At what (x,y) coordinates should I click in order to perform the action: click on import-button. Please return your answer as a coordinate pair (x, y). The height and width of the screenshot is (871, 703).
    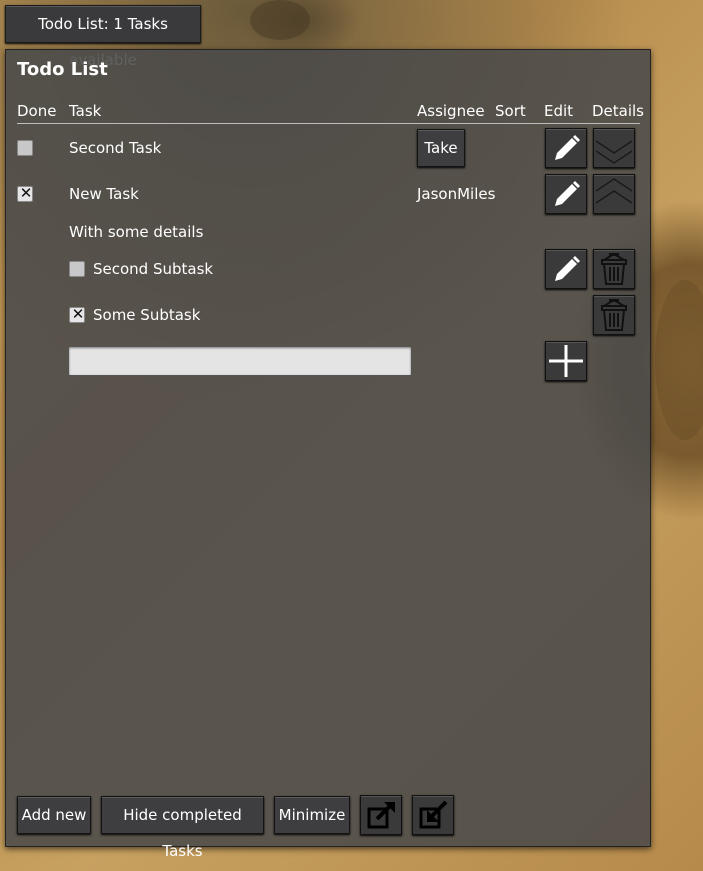
    Looking at the image, I should click on (433, 815).